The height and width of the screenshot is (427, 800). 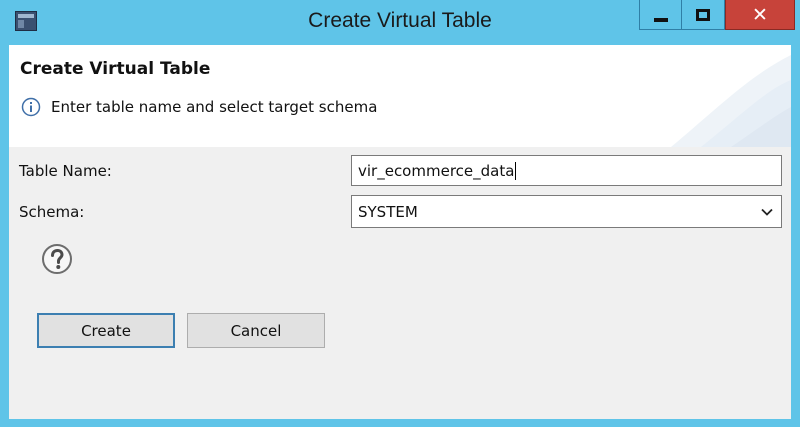 I want to click on maximize-icon, so click(x=703, y=14).